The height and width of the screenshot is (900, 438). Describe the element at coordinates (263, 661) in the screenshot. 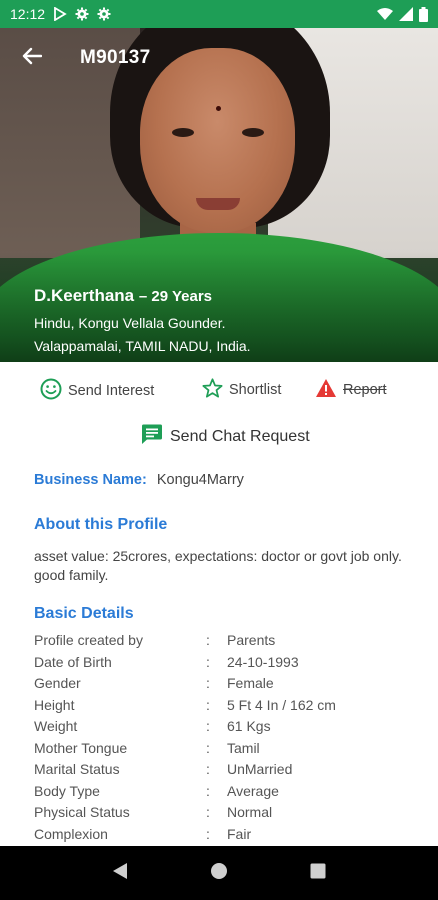

I see `detail-value: 24-10-1993` at that location.